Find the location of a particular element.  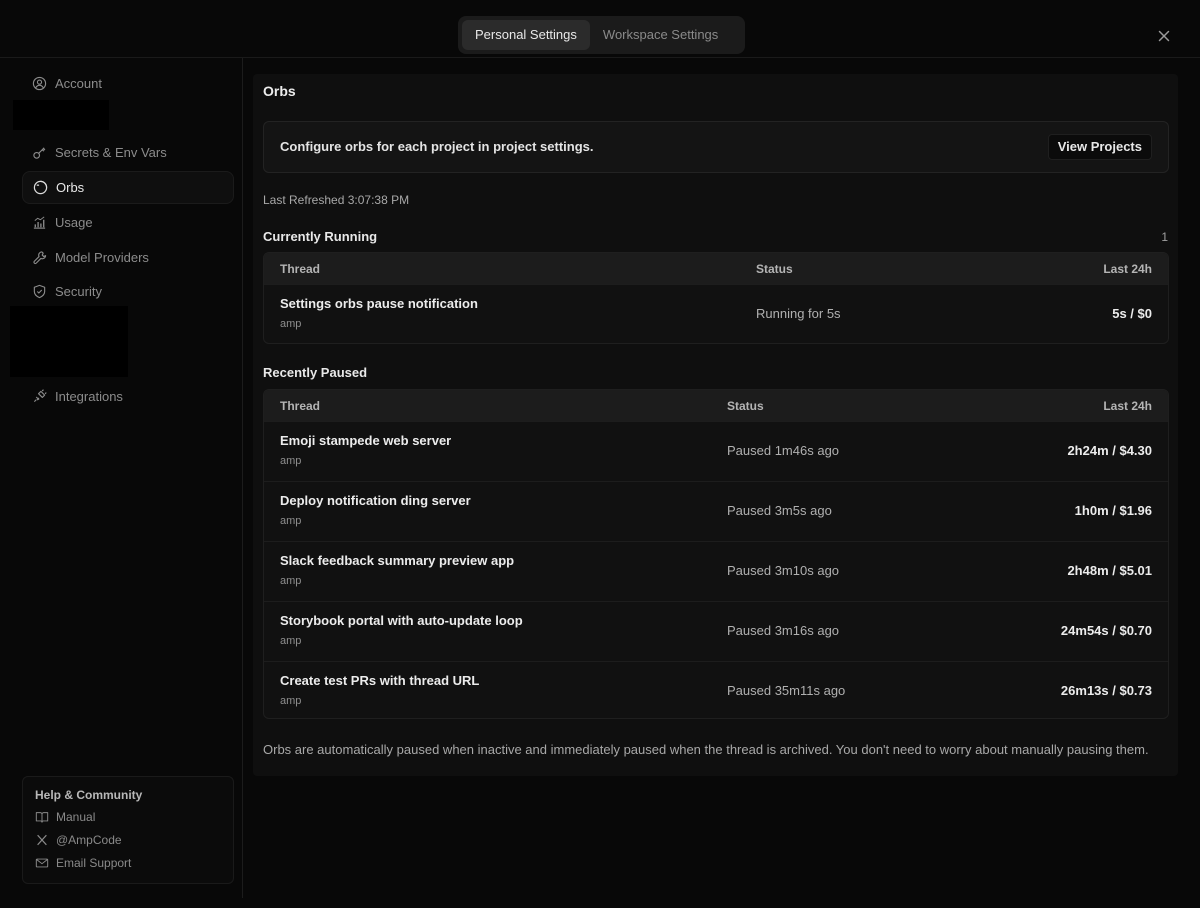

user-circle-icon is located at coordinates (39, 83).